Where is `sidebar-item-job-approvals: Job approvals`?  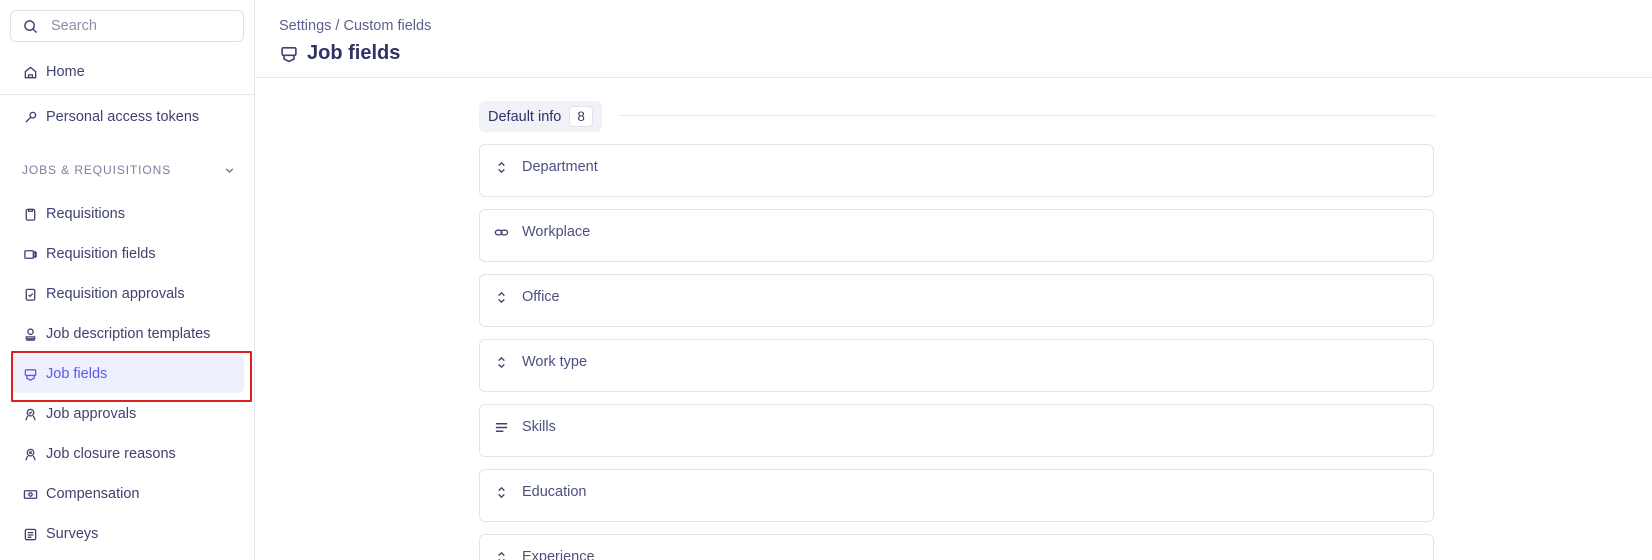
sidebar-item-job-approvals: Job approvals is located at coordinates (128, 414).